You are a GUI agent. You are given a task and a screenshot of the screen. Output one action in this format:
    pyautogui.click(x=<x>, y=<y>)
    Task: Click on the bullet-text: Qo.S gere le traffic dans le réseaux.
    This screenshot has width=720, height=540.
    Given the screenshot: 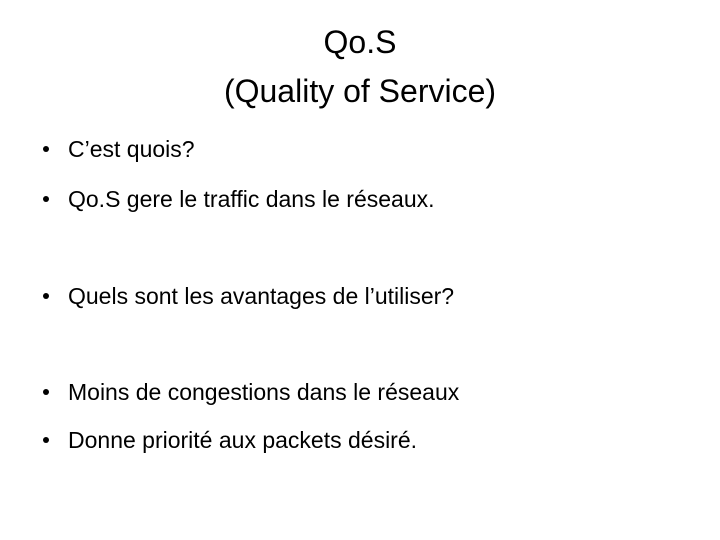 What is the action you would take?
    pyautogui.click(x=251, y=199)
    